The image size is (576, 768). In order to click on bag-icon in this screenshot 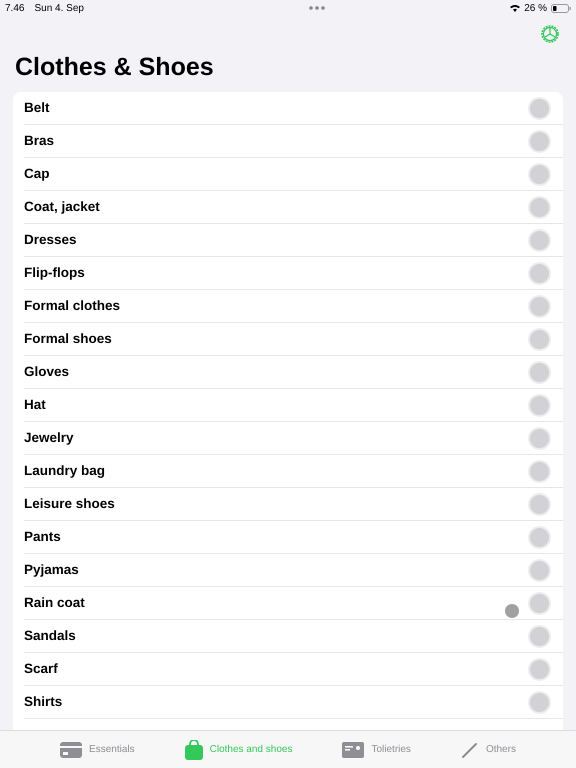, I will do `click(193, 750)`.